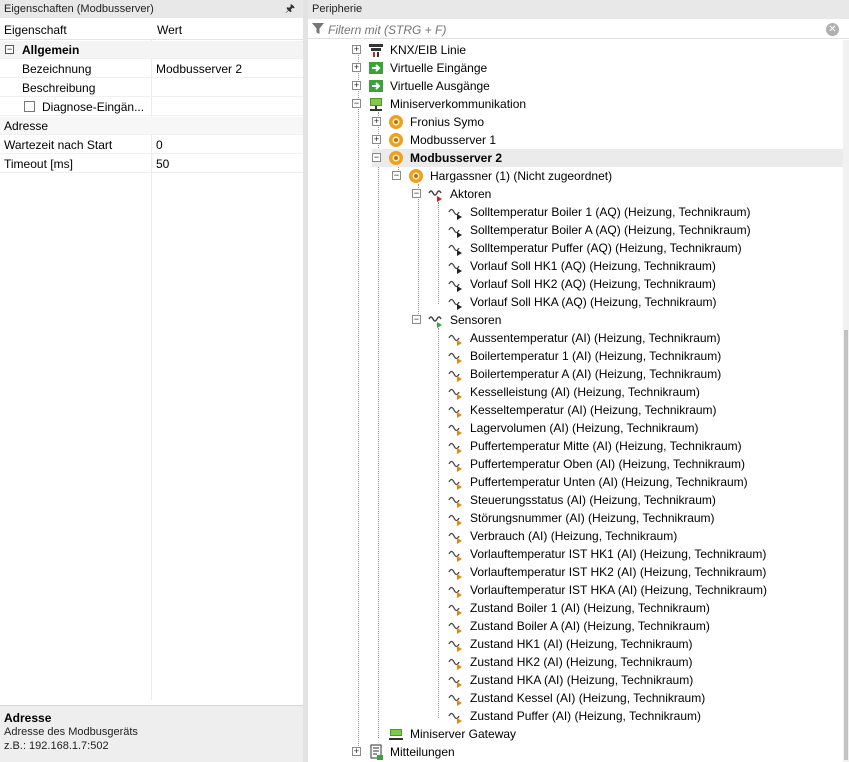 This screenshot has width=849, height=762. What do you see at coordinates (453, 140) in the screenshot?
I see `tree-node-label: Modbusserver 1` at bounding box center [453, 140].